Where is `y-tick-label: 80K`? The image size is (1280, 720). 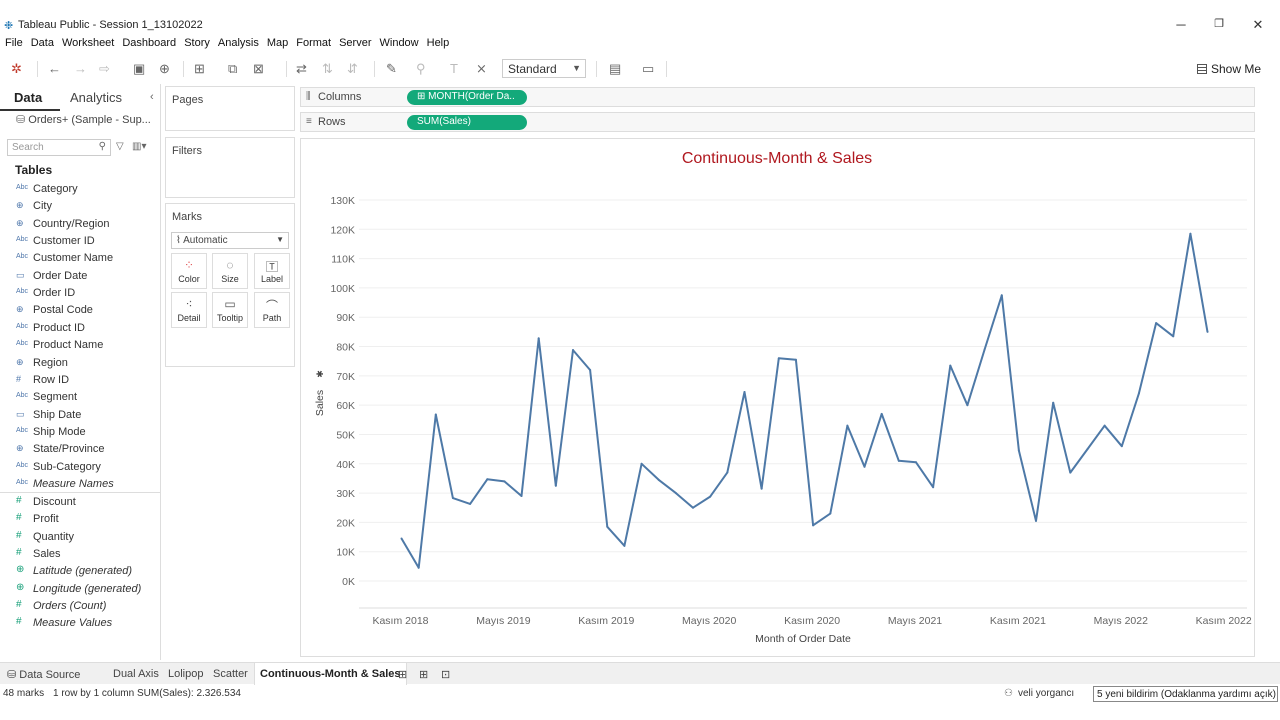 y-tick-label: 80K is located at coordinates (345, 348).